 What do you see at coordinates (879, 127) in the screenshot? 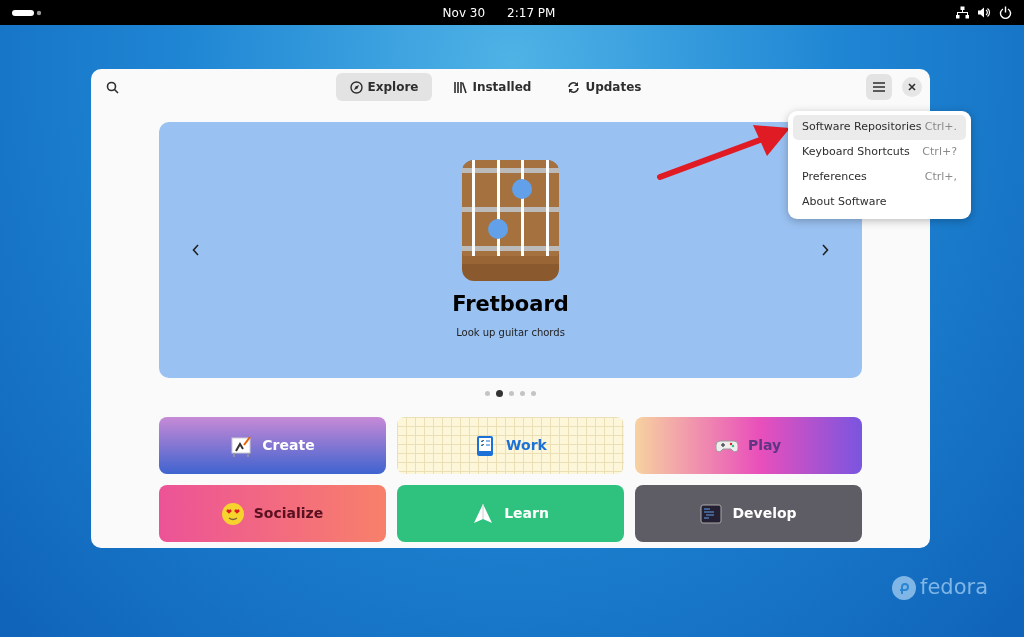
I see `menu-item: Software Repositories Ctrl+.` at bounding box center [879, 127].